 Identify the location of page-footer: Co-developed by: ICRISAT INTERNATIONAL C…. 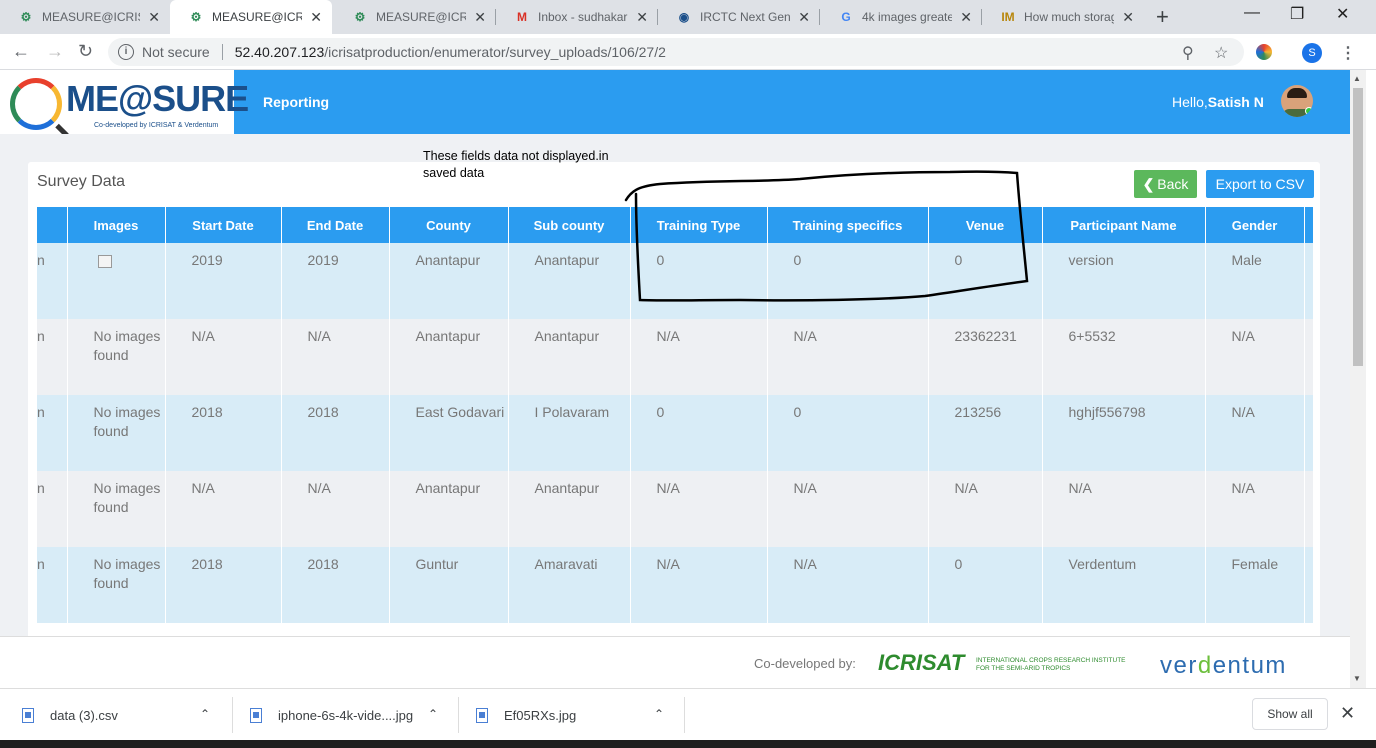
(675, 662).